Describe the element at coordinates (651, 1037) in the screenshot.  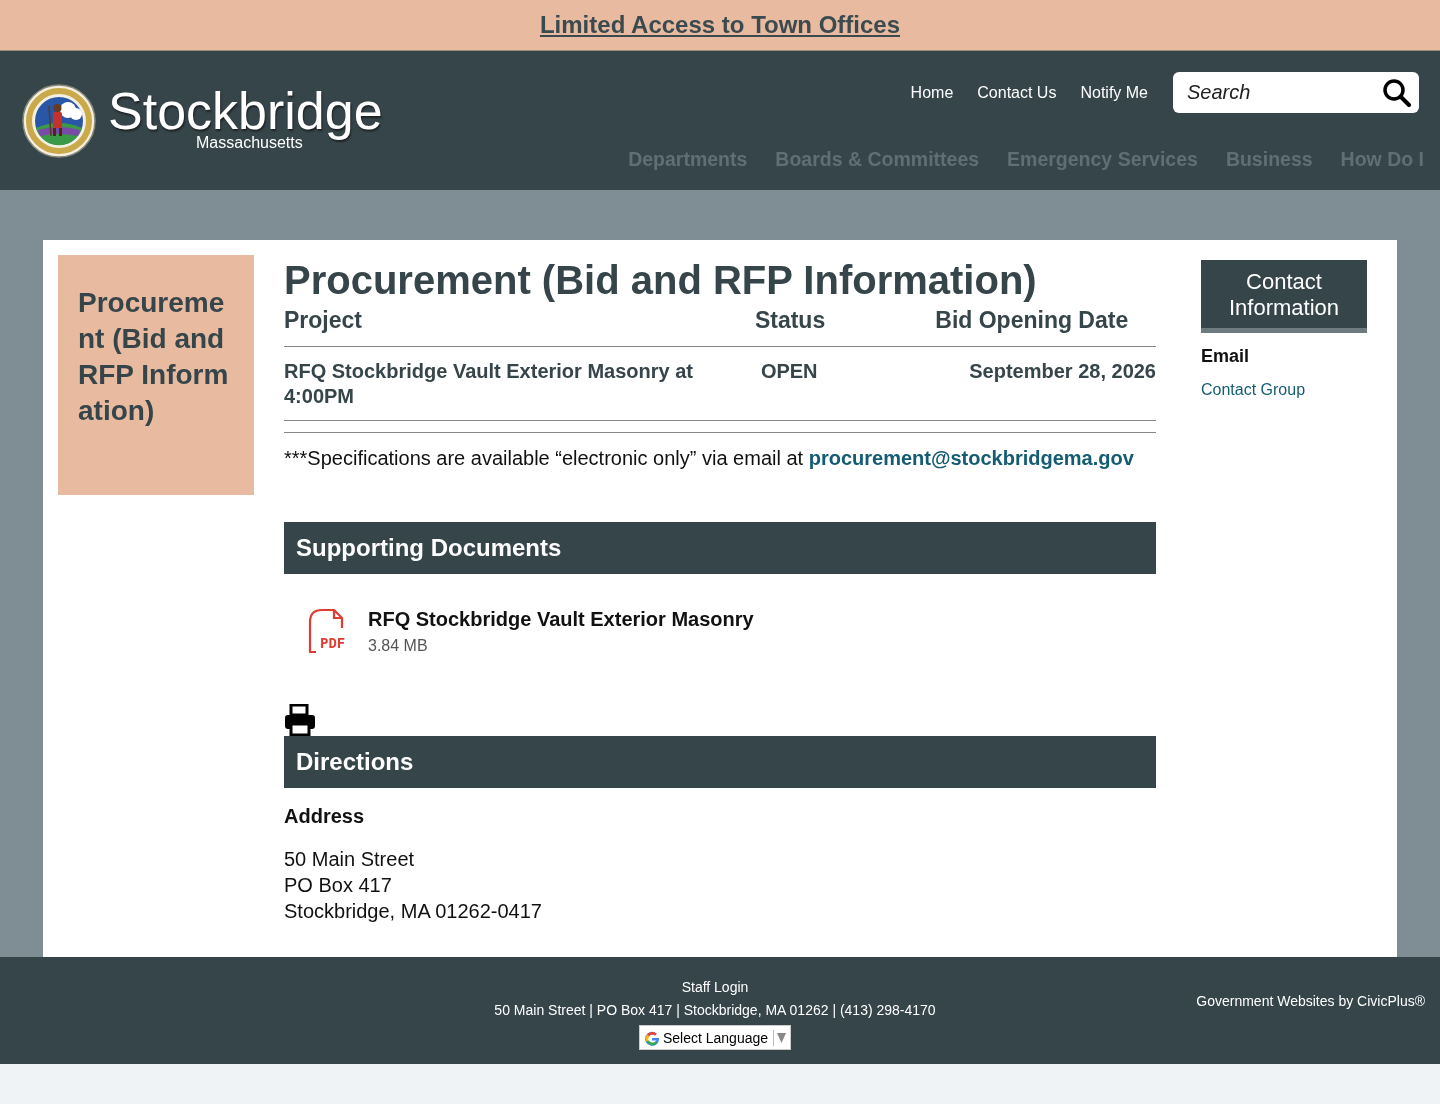
I see `google-icon` at that location.